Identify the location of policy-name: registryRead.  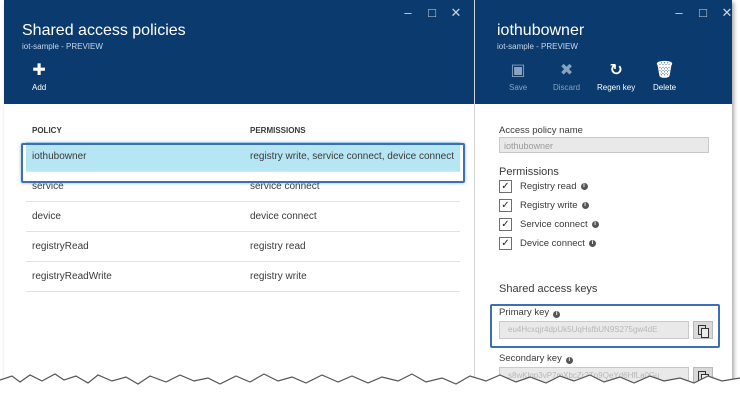
(60, 246).